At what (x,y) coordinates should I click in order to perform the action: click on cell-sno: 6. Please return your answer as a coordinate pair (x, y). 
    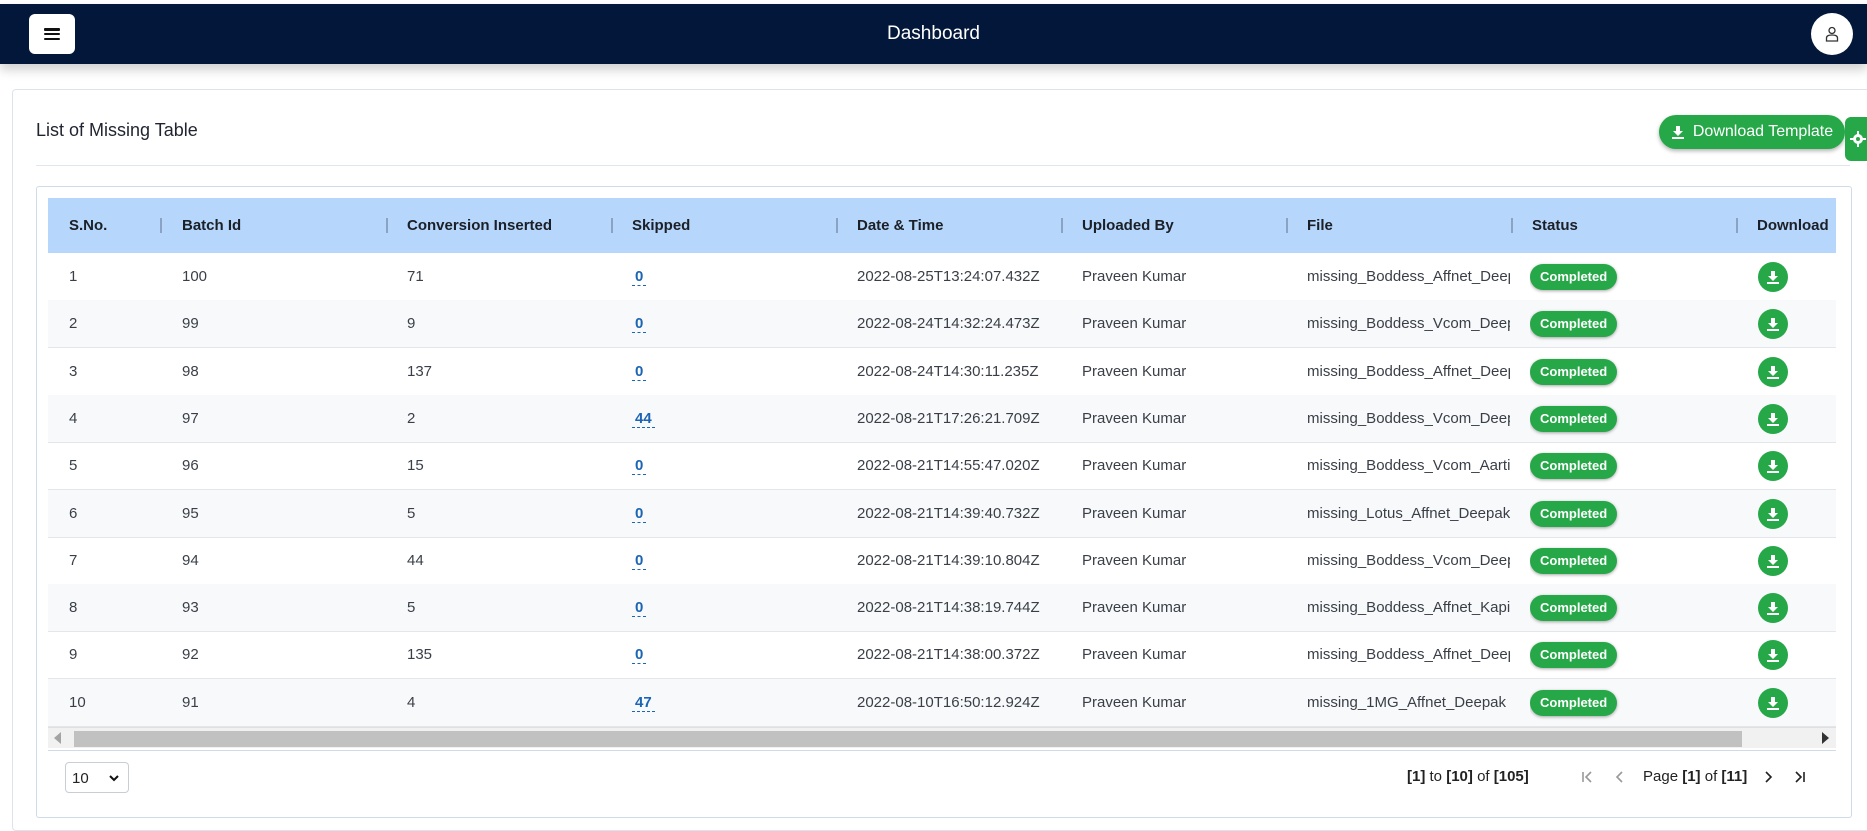
    Looking at the image, I should click on (73, 513).